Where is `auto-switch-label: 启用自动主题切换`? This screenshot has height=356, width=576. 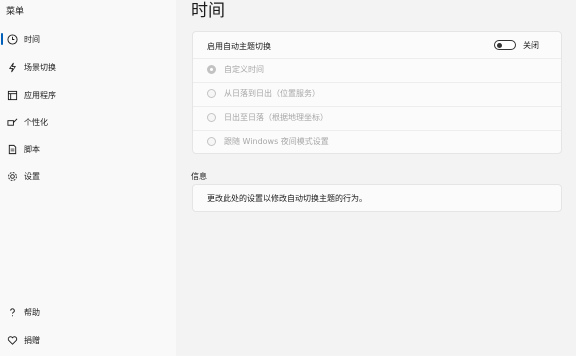
auto-switch-label: 启用自动主题切换 is located at coordinates (239, 46).